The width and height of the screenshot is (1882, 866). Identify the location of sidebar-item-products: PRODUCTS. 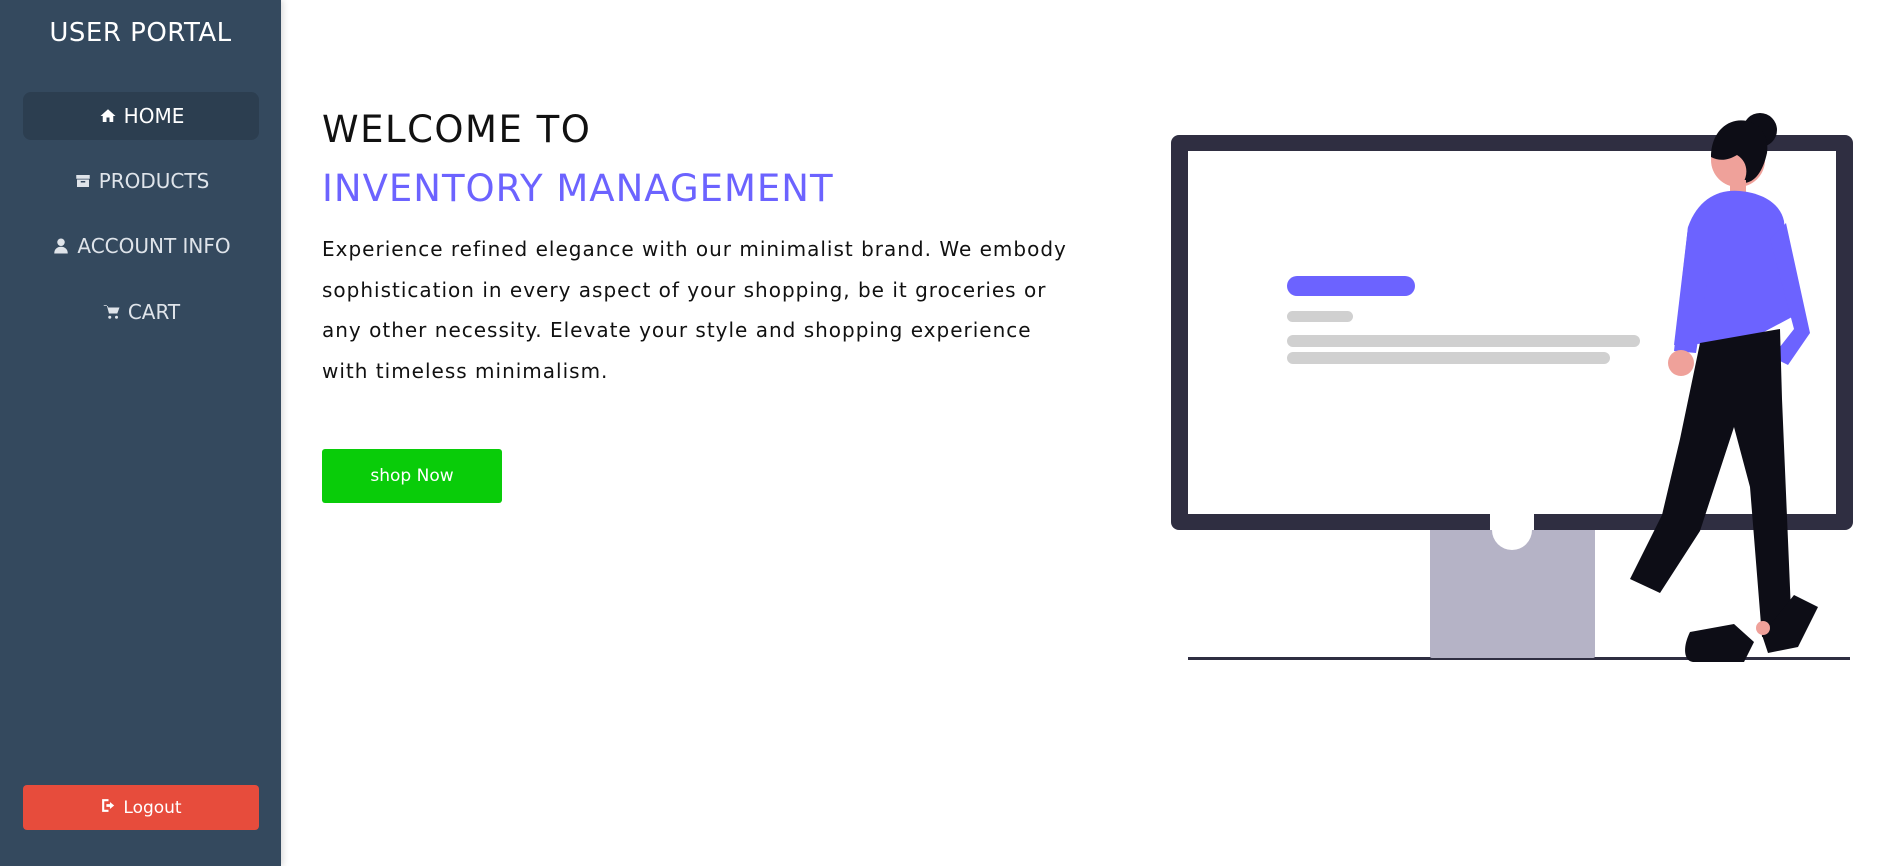
(141, 181).